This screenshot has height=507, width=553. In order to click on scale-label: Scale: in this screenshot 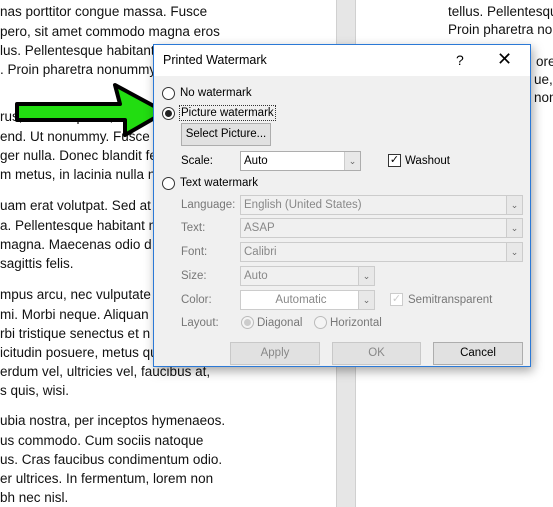, I will do `click(197, 161)`.